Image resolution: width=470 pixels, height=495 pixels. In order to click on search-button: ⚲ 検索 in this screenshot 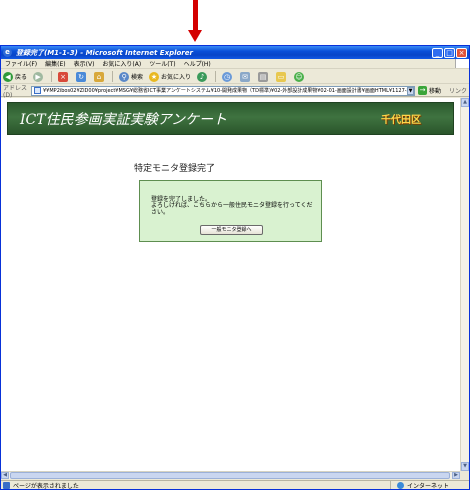, I will do `click(131, 76)`.